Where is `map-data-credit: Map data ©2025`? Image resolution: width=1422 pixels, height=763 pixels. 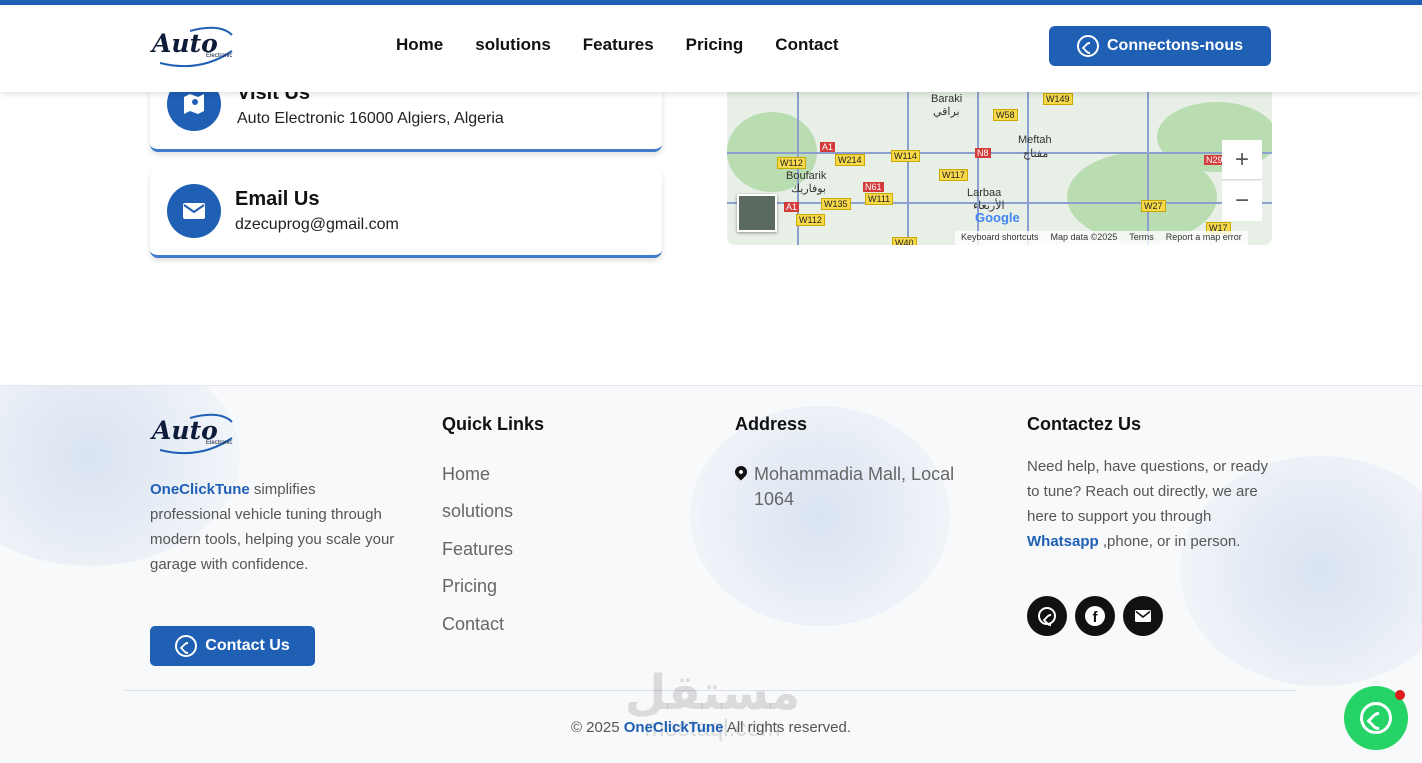 map-data-credit: Map data ©2025 is located at coordinates (1084, 237).